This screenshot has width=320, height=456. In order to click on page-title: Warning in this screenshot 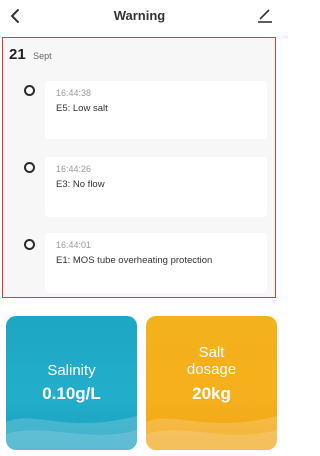, I will do `click(139, 15)`.